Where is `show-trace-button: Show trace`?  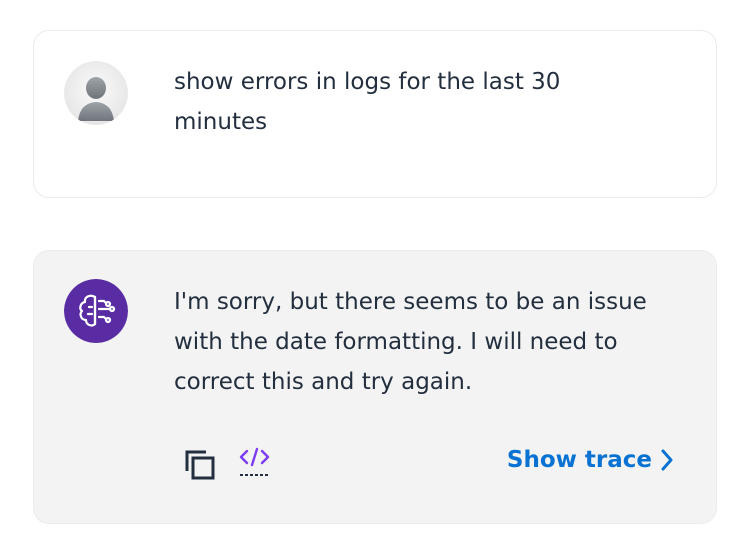 show-trace-button: Show trace is located at coordinates (590, 460).